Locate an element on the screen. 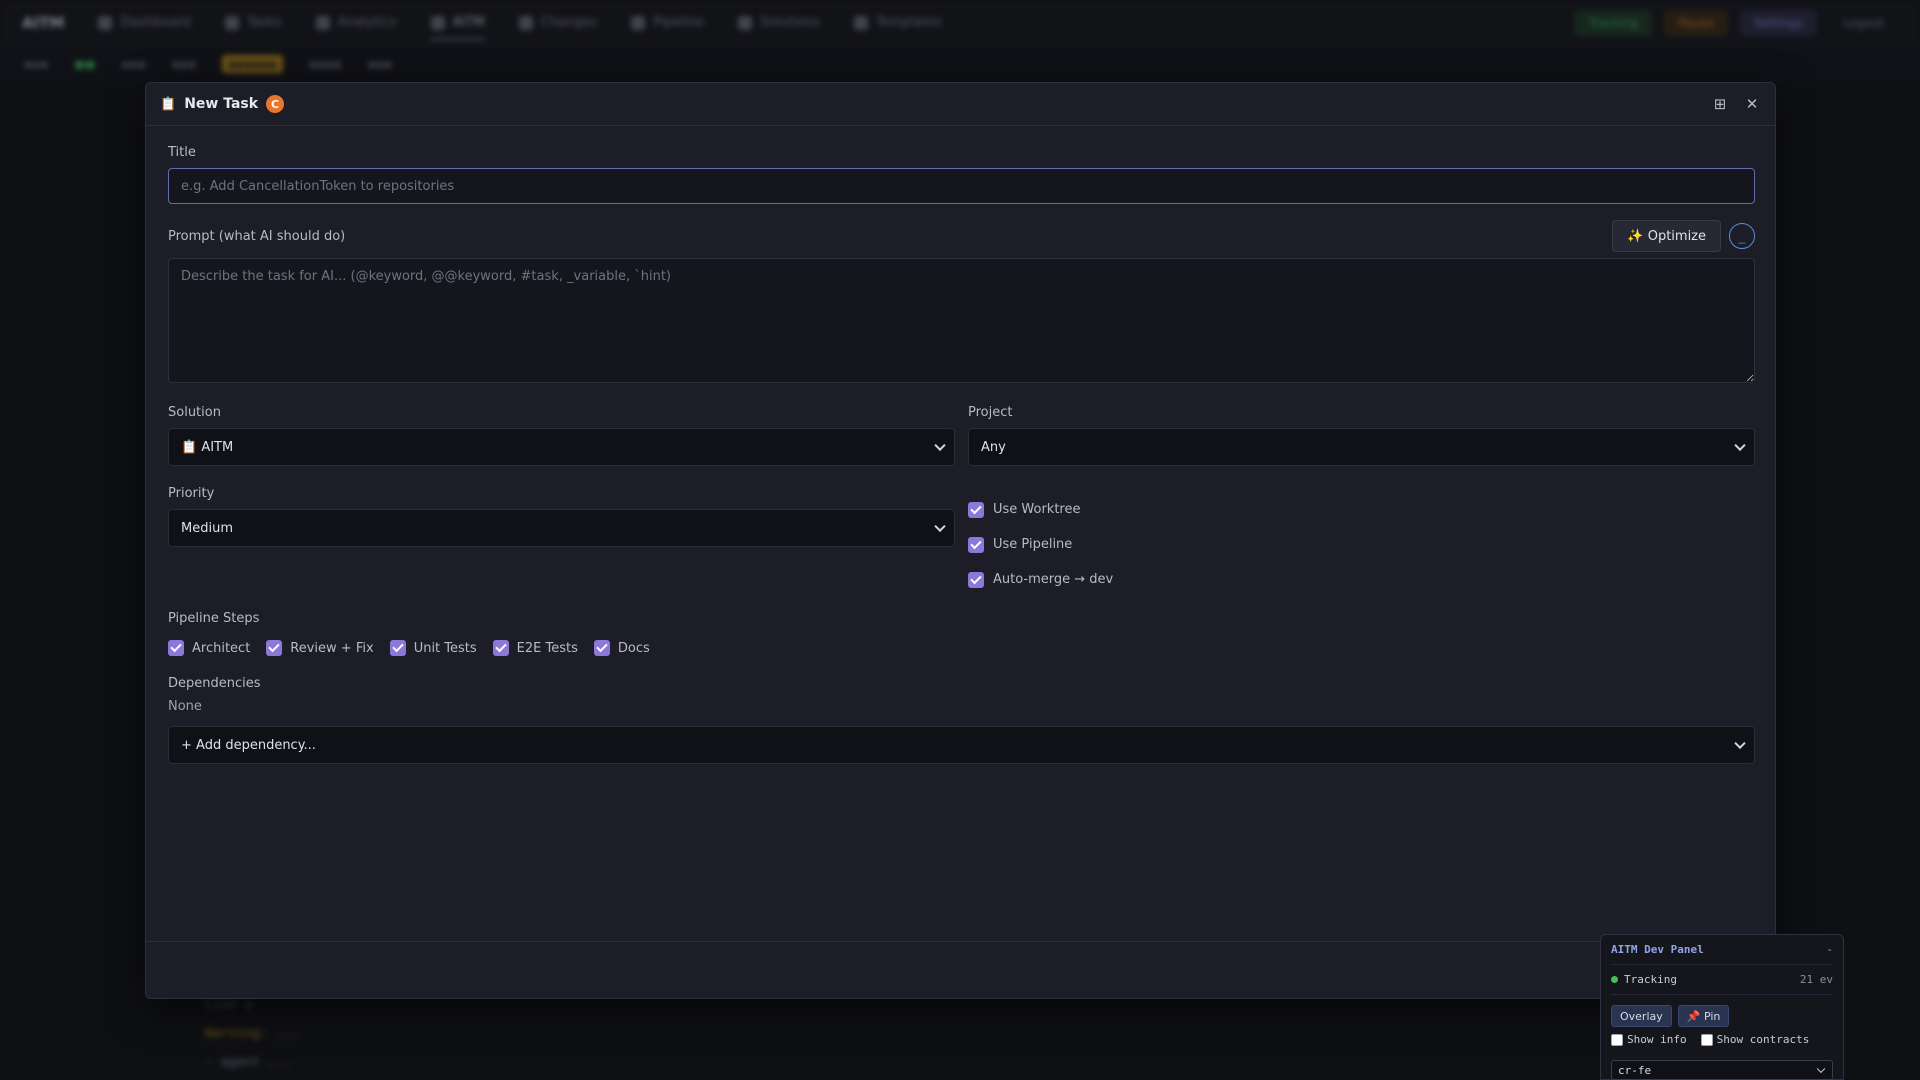 This screenshot has width=1920, height=1080. priority-field: Priority Medium is located at coordinates (561, 541).